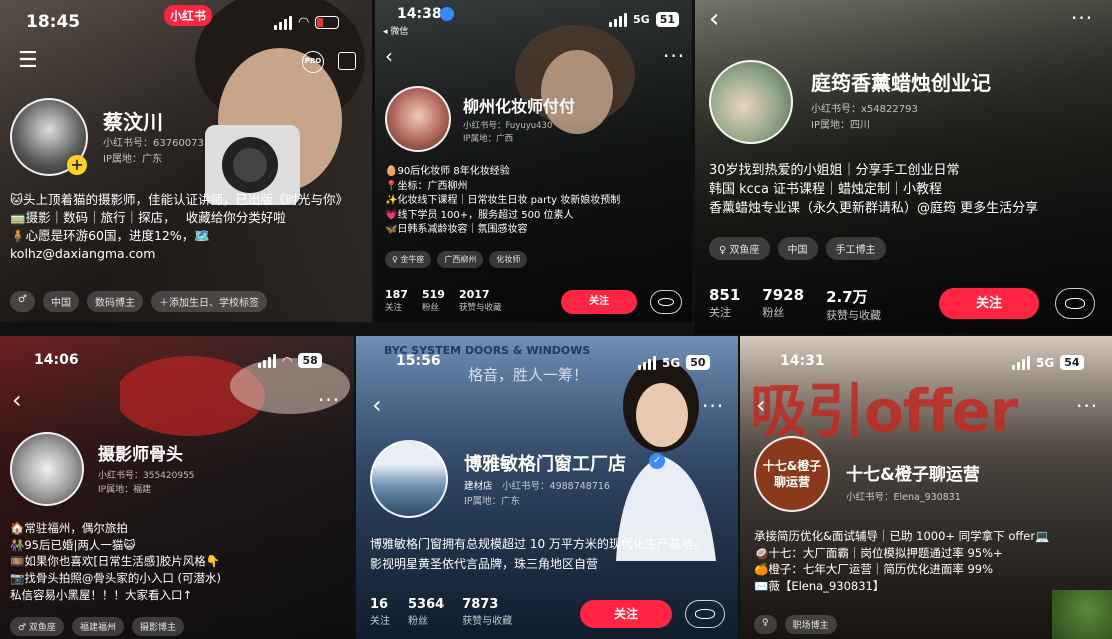 The image size is (1112, 639). I want to click on profile-id-line: 建材店 小红书号：4988748716, so click(537, 487).